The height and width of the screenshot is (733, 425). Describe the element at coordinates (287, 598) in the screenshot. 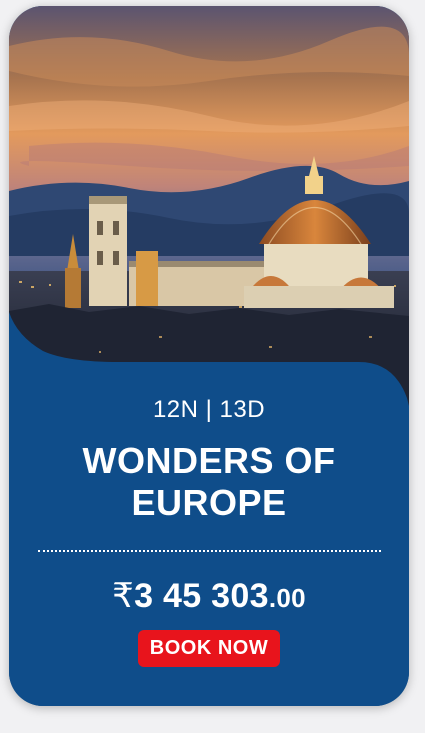

I see `price-decimal: .00` at that location.